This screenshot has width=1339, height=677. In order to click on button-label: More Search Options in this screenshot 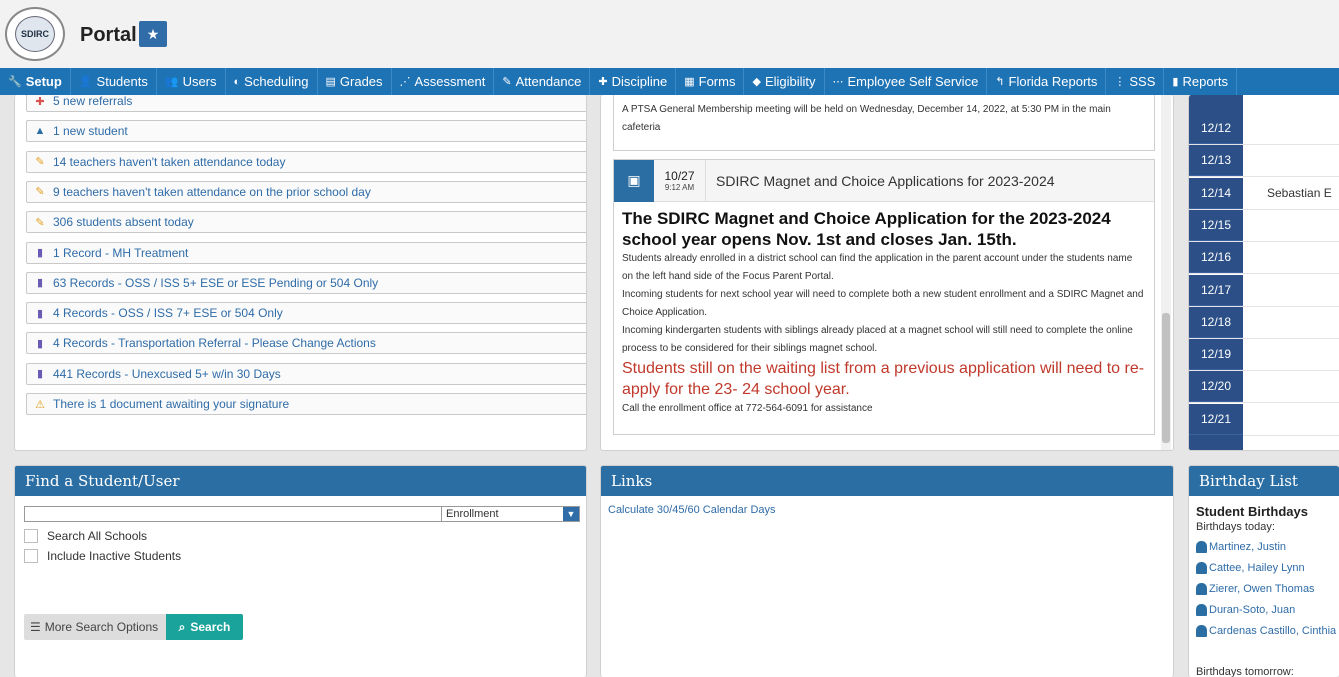, I will do `click(101, 627)`.